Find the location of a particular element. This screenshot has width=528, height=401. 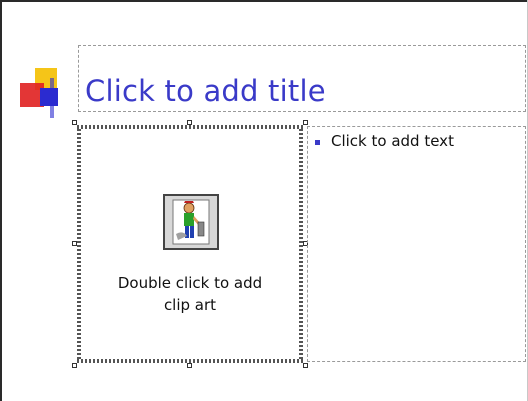

square-bullet-icon is located at coordinates (317, 142).